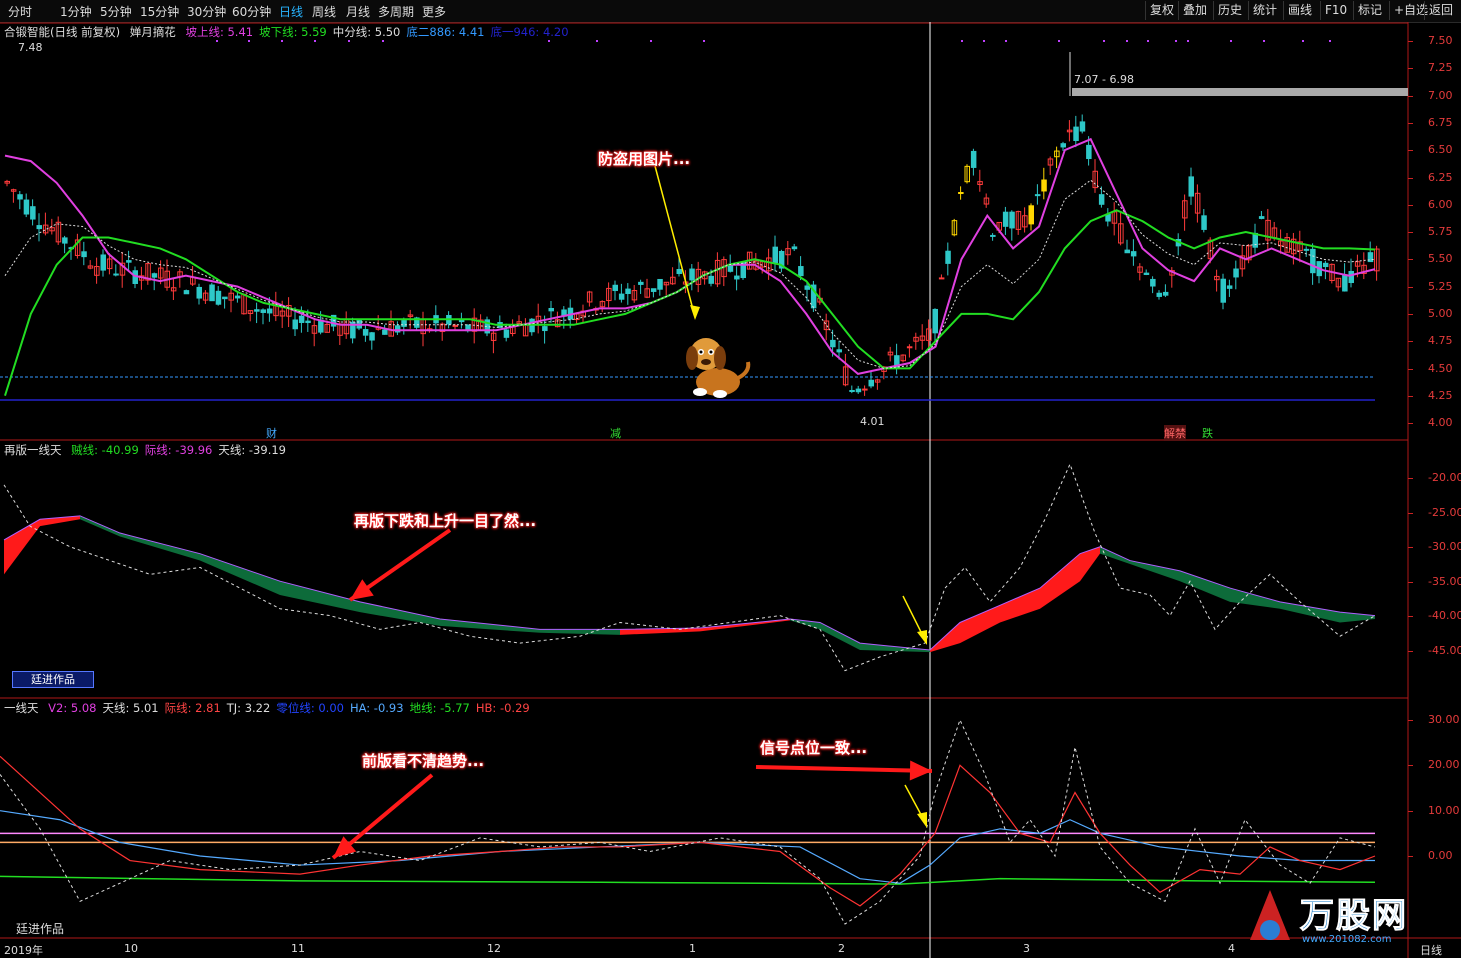  I want to click on axis-tick-label: 10.00, so click(1444, 810).